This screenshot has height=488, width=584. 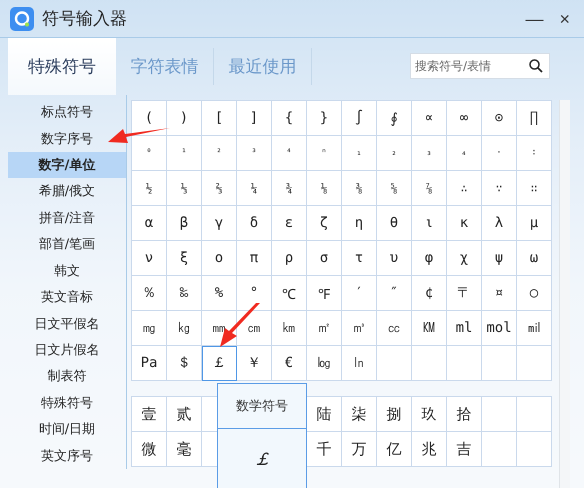 What do you see at coordinates (324, 153) in the screenshot?
I see `symbol-cell: ⁿ` at bounding box center [324, 153].